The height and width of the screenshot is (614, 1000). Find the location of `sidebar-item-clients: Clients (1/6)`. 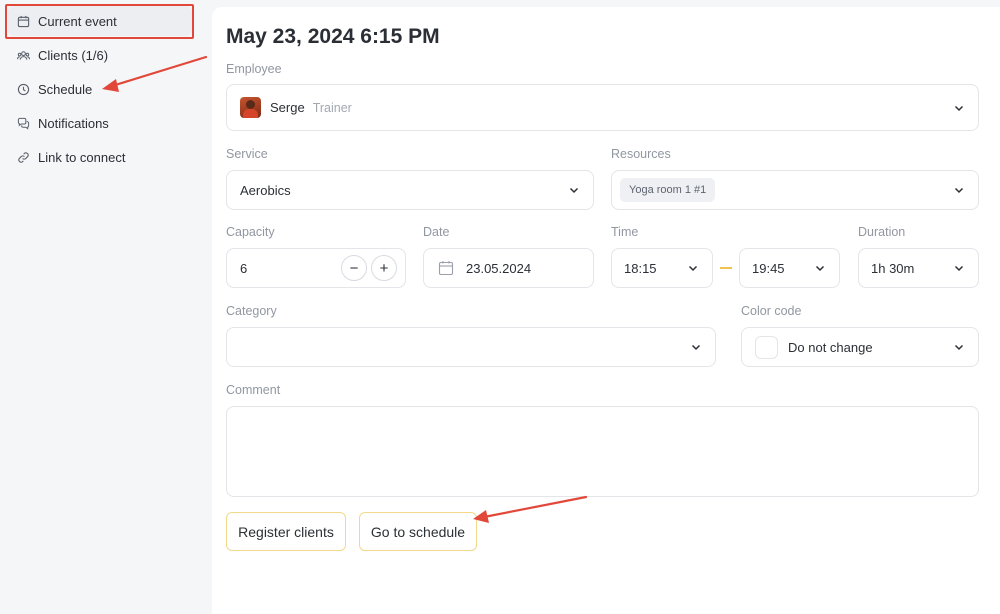

sidebar-item-clients: Clients (1/6) is located at coordinates (100, 55).